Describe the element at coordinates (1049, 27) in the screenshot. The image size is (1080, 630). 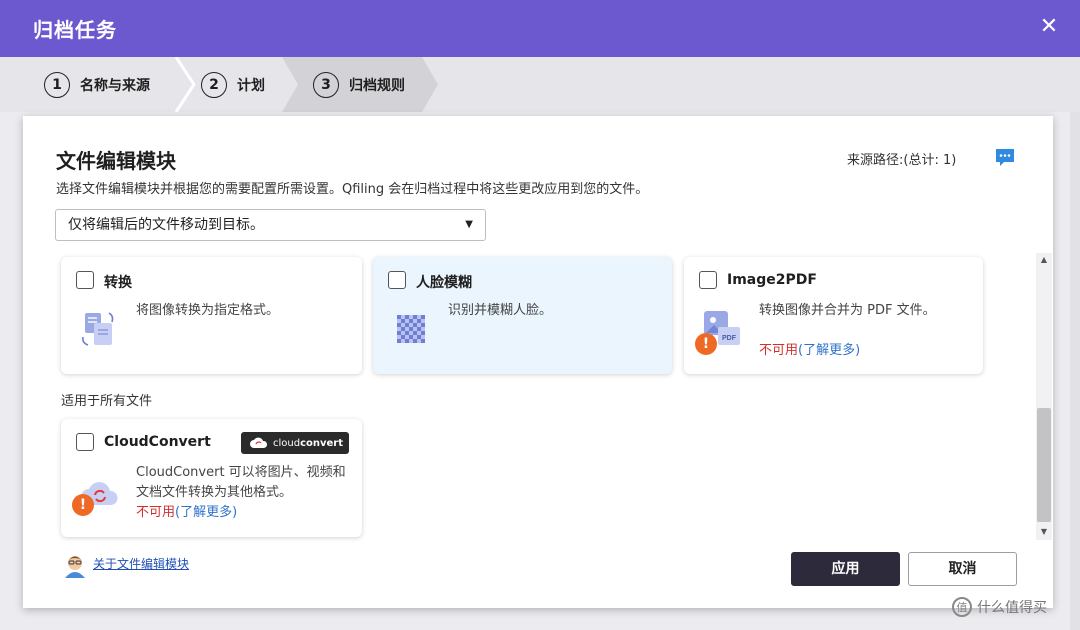
I see `close-icon: ✕` at that location.